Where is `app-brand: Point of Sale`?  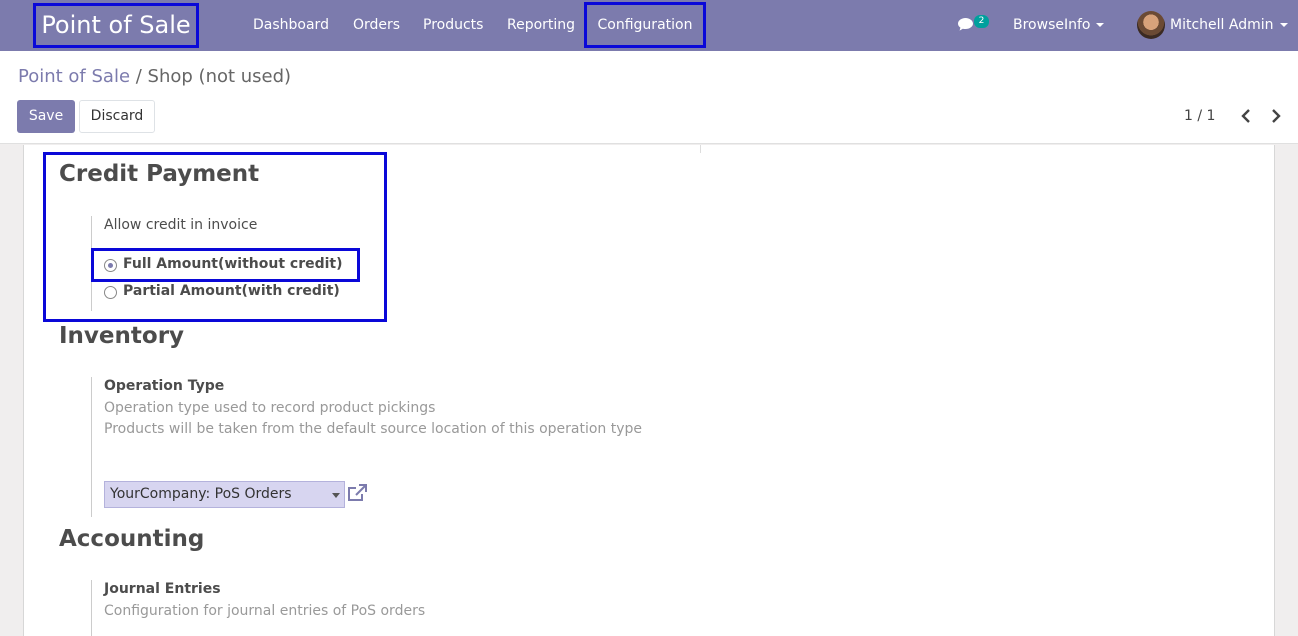 app-brand: Point of Sale is located at coordinates (116, 25).